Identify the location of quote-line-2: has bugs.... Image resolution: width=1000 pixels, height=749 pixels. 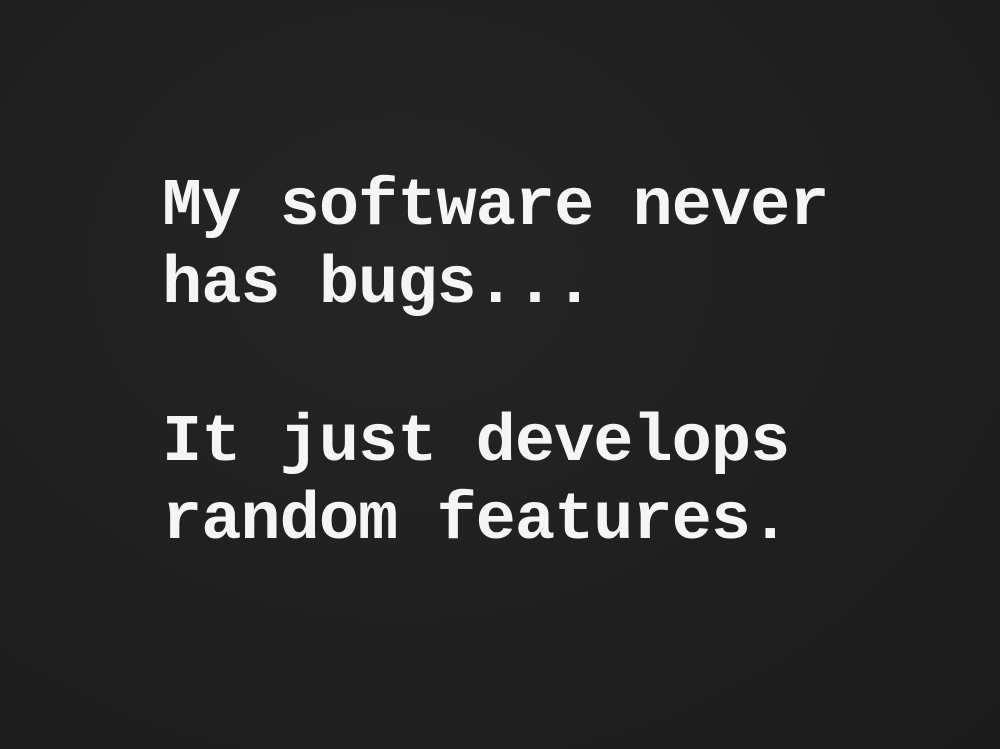
(378, 285).